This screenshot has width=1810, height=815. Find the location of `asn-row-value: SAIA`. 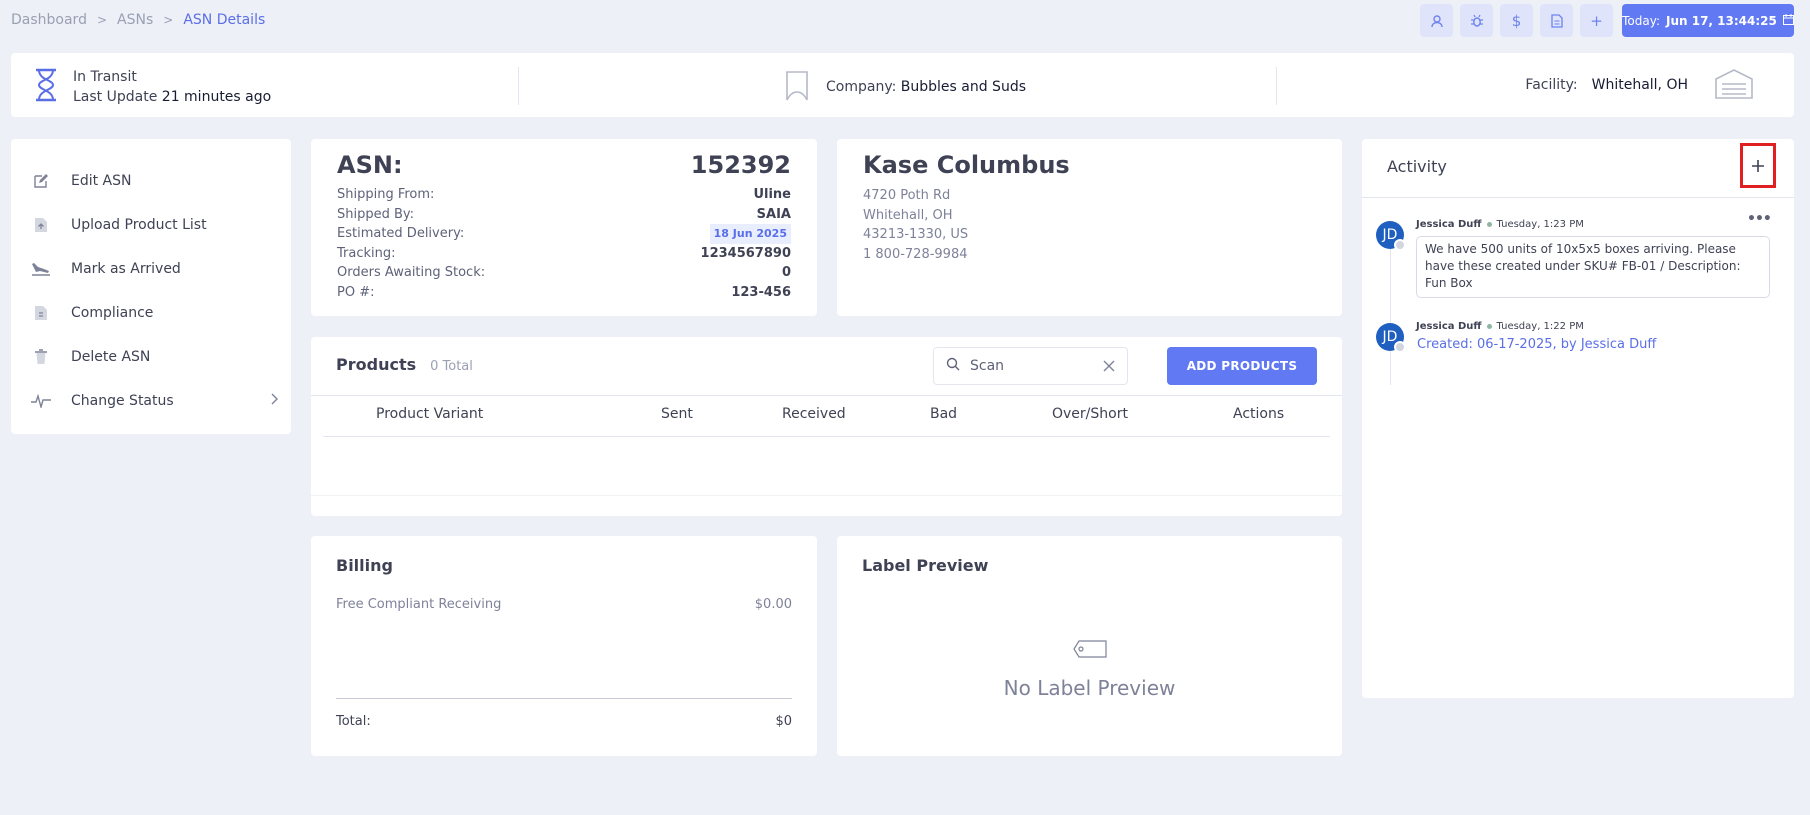

asn-row-value: SAIA is located at coordinates (773, 214).